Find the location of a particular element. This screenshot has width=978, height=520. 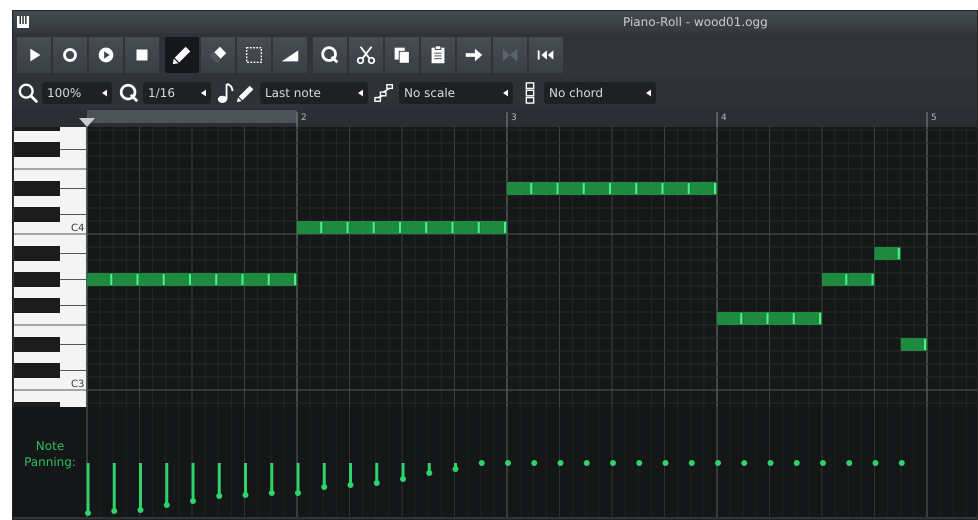

key-label: C4 is located at coordinates (77, 228).